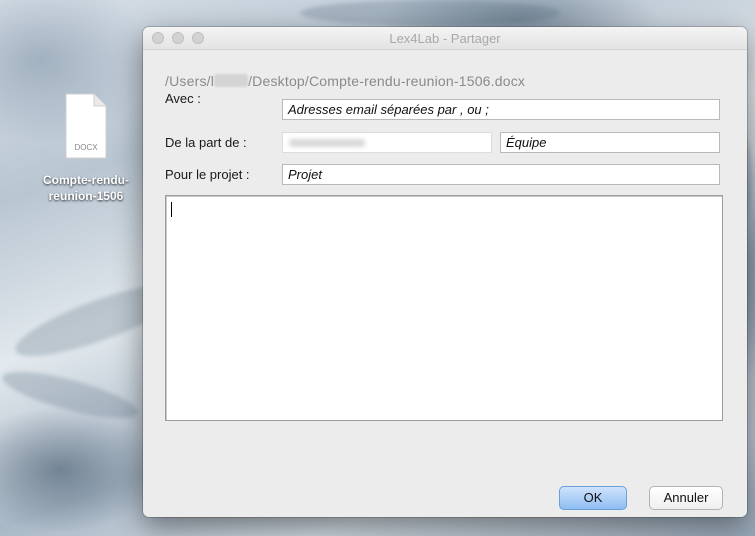  I want to click on file-path-suffix: /Desktop/Compte-rendu-reunion-1506.docx, so click(387, 81).